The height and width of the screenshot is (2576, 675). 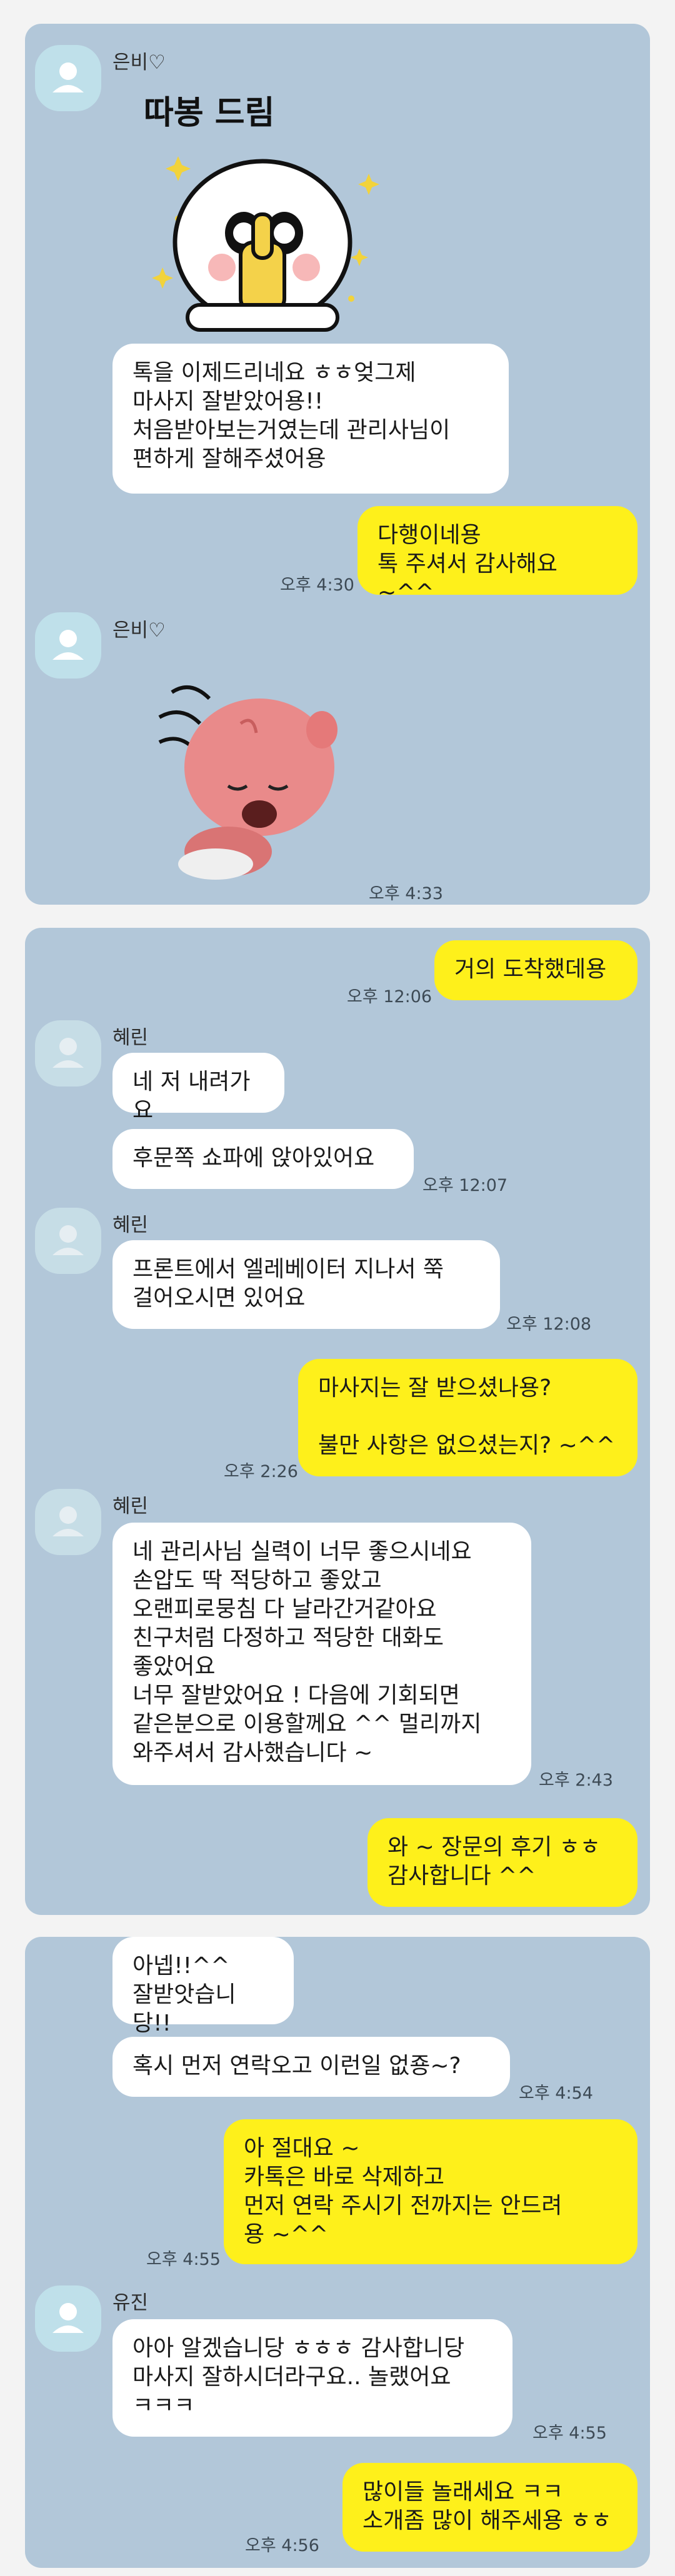 I want to click on message-time: 오후 4:54, so click(x=556, y=2093).